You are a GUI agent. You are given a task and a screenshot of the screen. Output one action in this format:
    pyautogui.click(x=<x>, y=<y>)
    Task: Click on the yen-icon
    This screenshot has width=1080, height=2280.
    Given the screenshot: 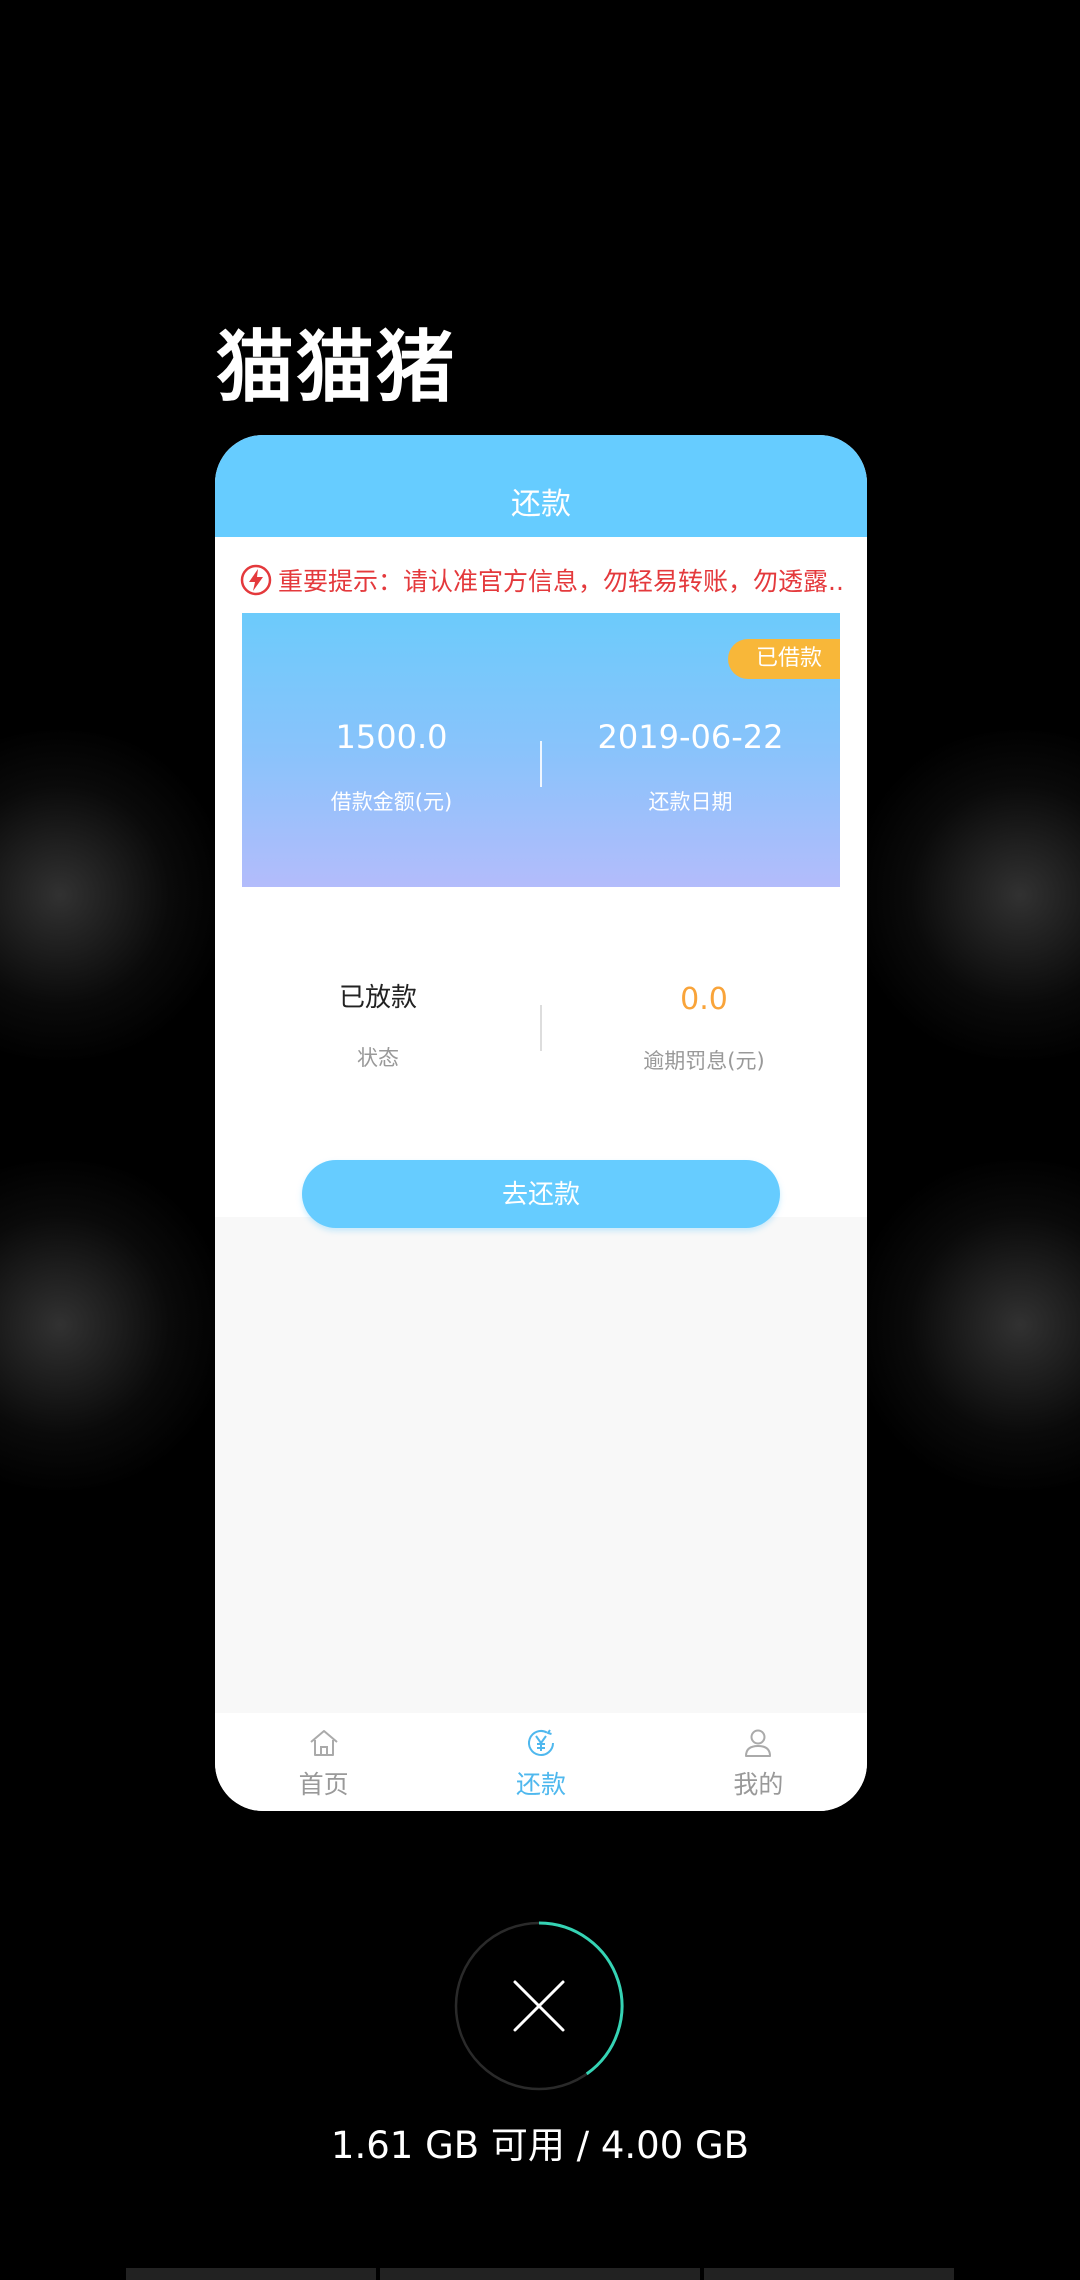 What is the action you would take?
    pyautogui.click(x=541, y=1742)
    